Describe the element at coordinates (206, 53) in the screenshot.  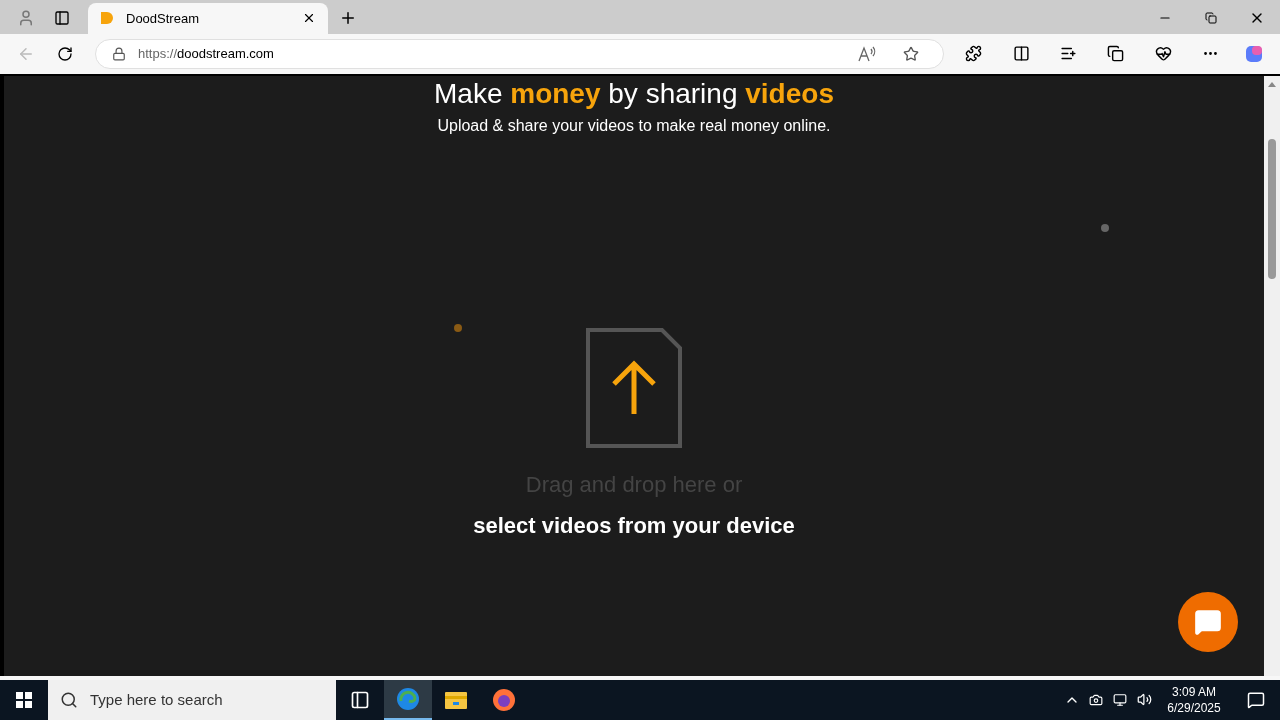
I see `url-text: https://doodstream.com` at that location.